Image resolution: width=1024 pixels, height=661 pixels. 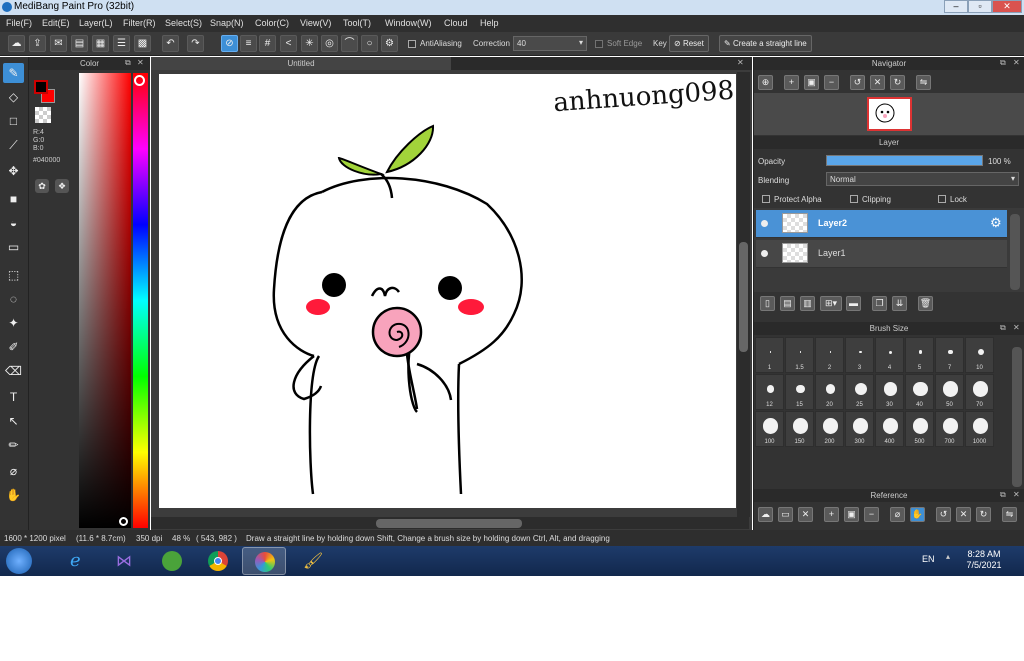 I want to click on brush-size-cell: 70, so click(x=979, y=392).